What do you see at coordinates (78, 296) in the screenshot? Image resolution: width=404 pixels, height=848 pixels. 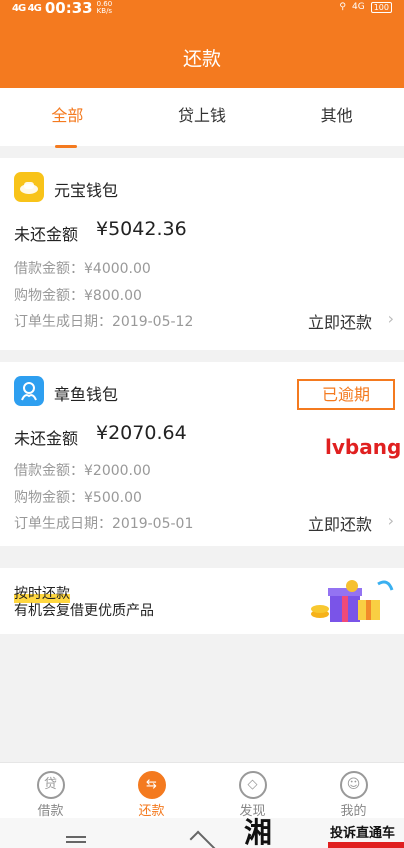 I see `shopping-amount: 购物金额：¥800.00` at bounding box center [78, 296].